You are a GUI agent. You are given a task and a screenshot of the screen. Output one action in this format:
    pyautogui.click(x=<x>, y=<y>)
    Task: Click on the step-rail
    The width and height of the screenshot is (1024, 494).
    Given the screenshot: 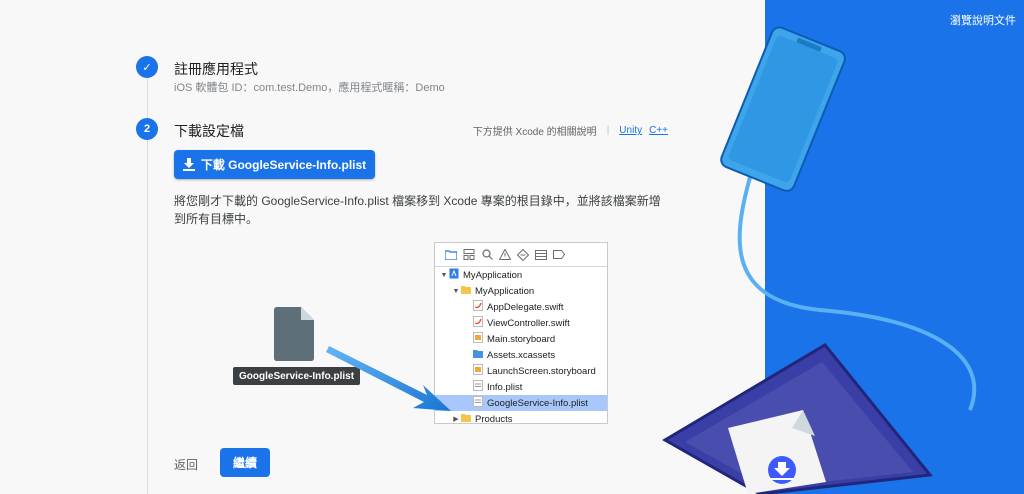 What is the action you would take?
    pyautogui.click(x=147, y=286)
    